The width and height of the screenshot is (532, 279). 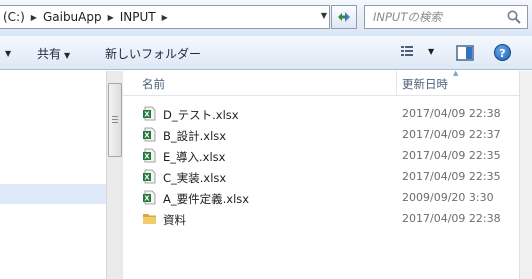 What do you see at coordinates (446, 17) in the screenshot?
I see `search-input: INPUTの検索` at bounding box center [446, 17].